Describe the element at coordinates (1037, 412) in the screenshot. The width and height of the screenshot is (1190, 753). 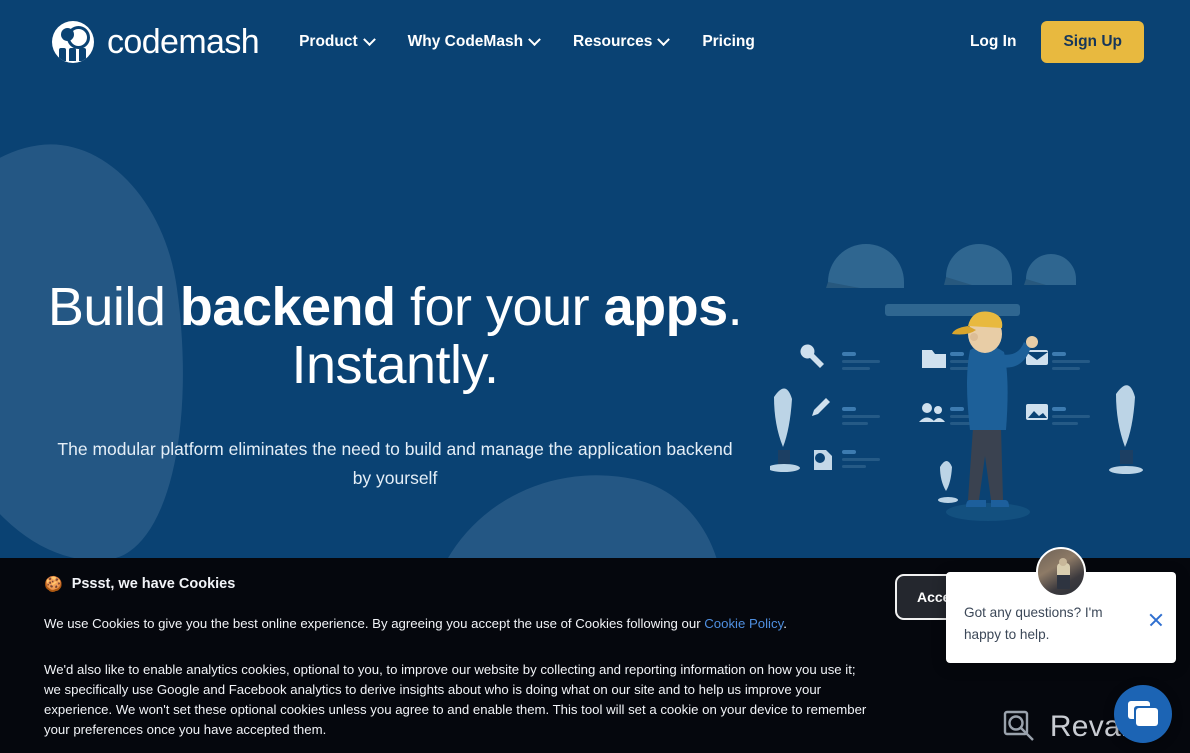
I see `image-icon` at that location.